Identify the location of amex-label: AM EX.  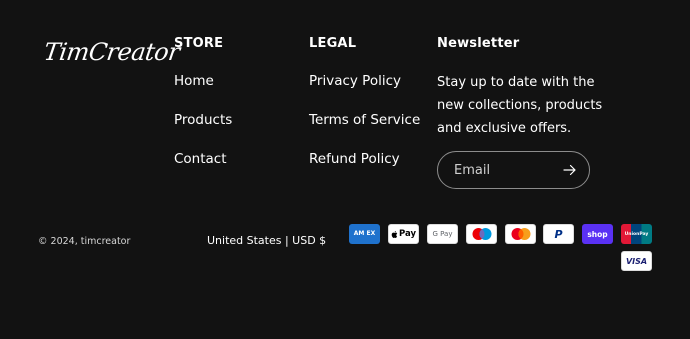
(364, 233).